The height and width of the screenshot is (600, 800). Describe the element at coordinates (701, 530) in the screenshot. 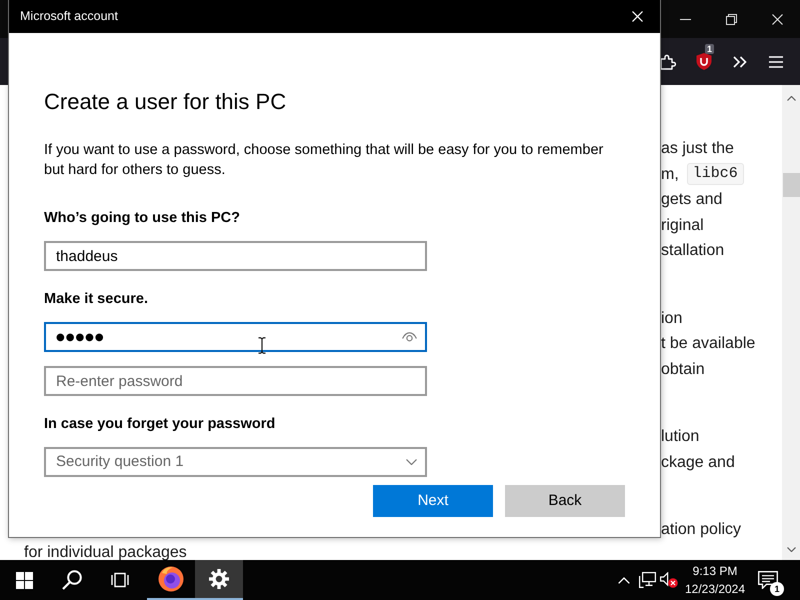

I see `page-text: ation policy` at that location.